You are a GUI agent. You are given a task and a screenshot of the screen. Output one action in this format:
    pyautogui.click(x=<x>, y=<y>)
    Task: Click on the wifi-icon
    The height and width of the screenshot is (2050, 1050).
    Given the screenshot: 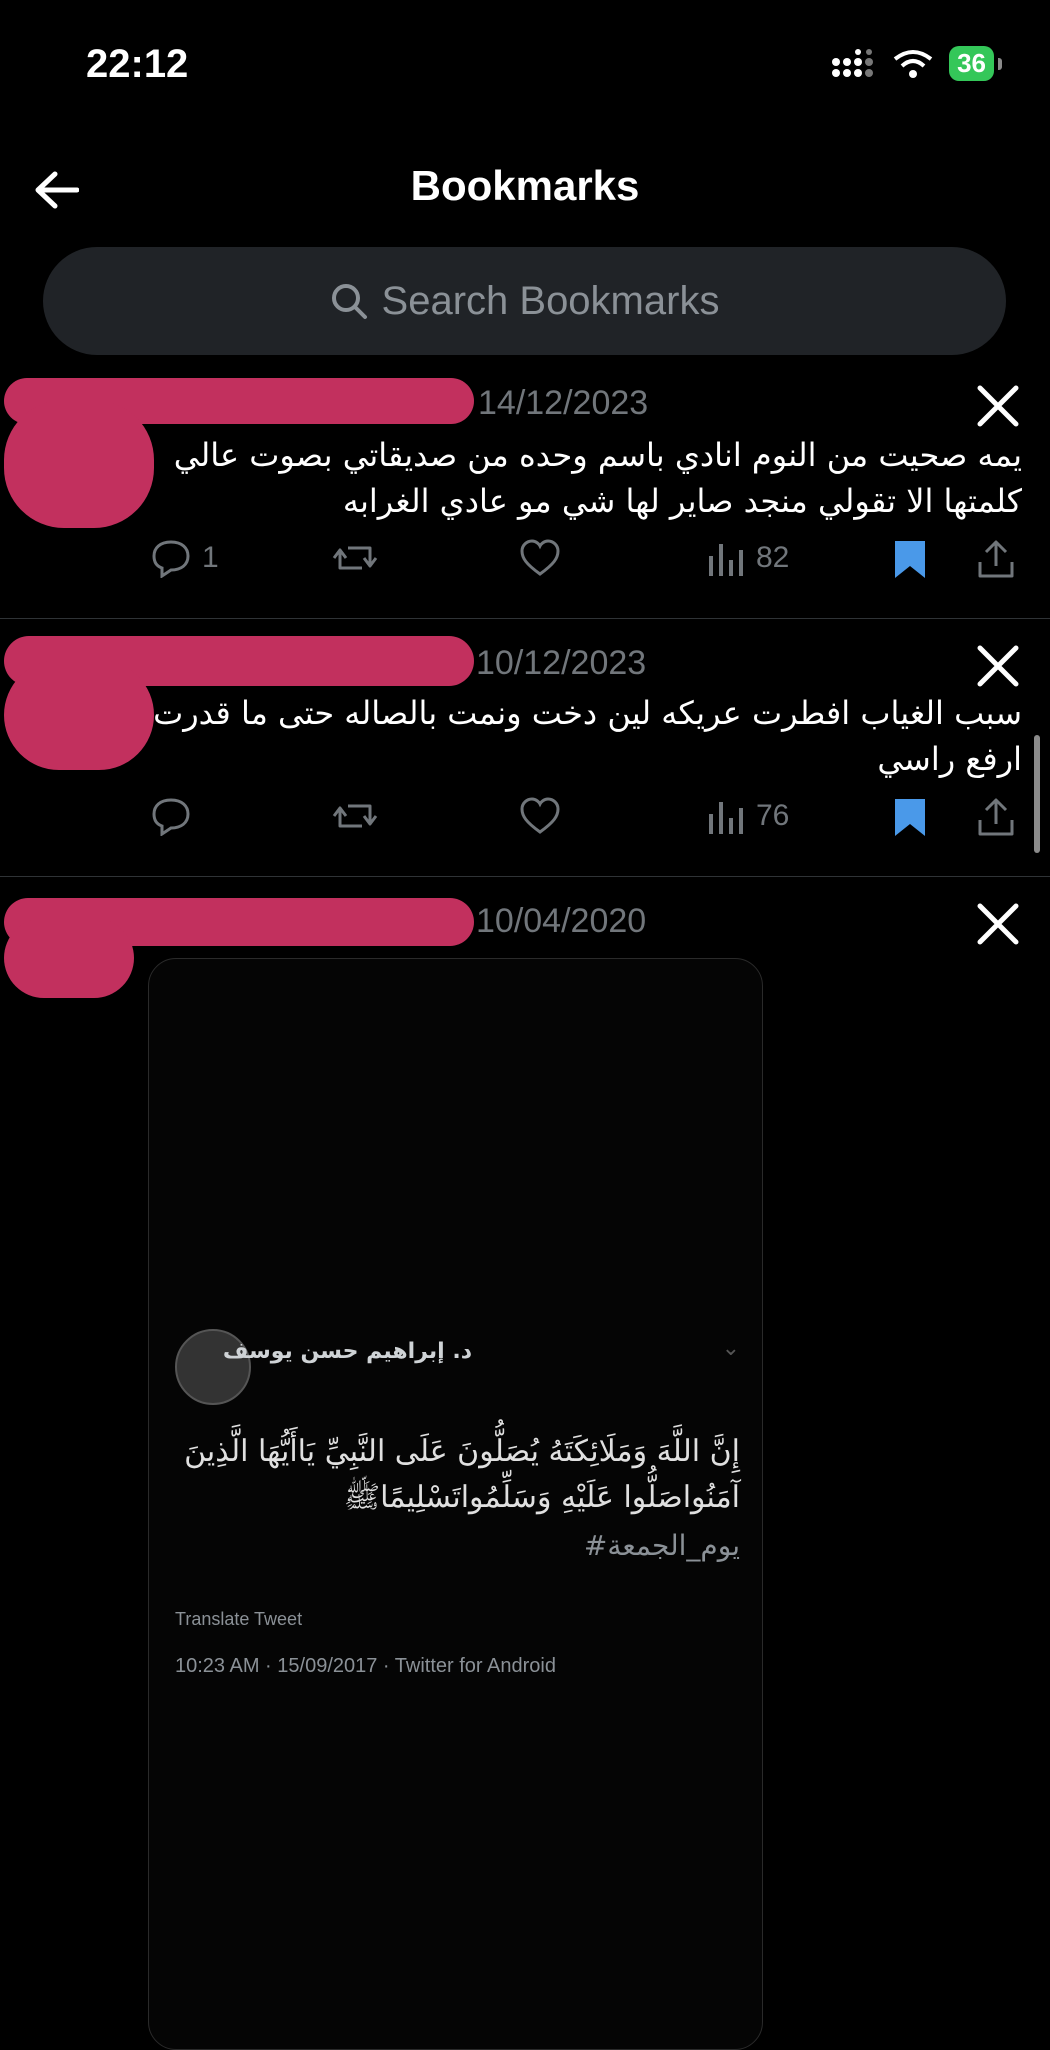 What is the action you would take?
    pyautogui.click(x=913, y=63)
    